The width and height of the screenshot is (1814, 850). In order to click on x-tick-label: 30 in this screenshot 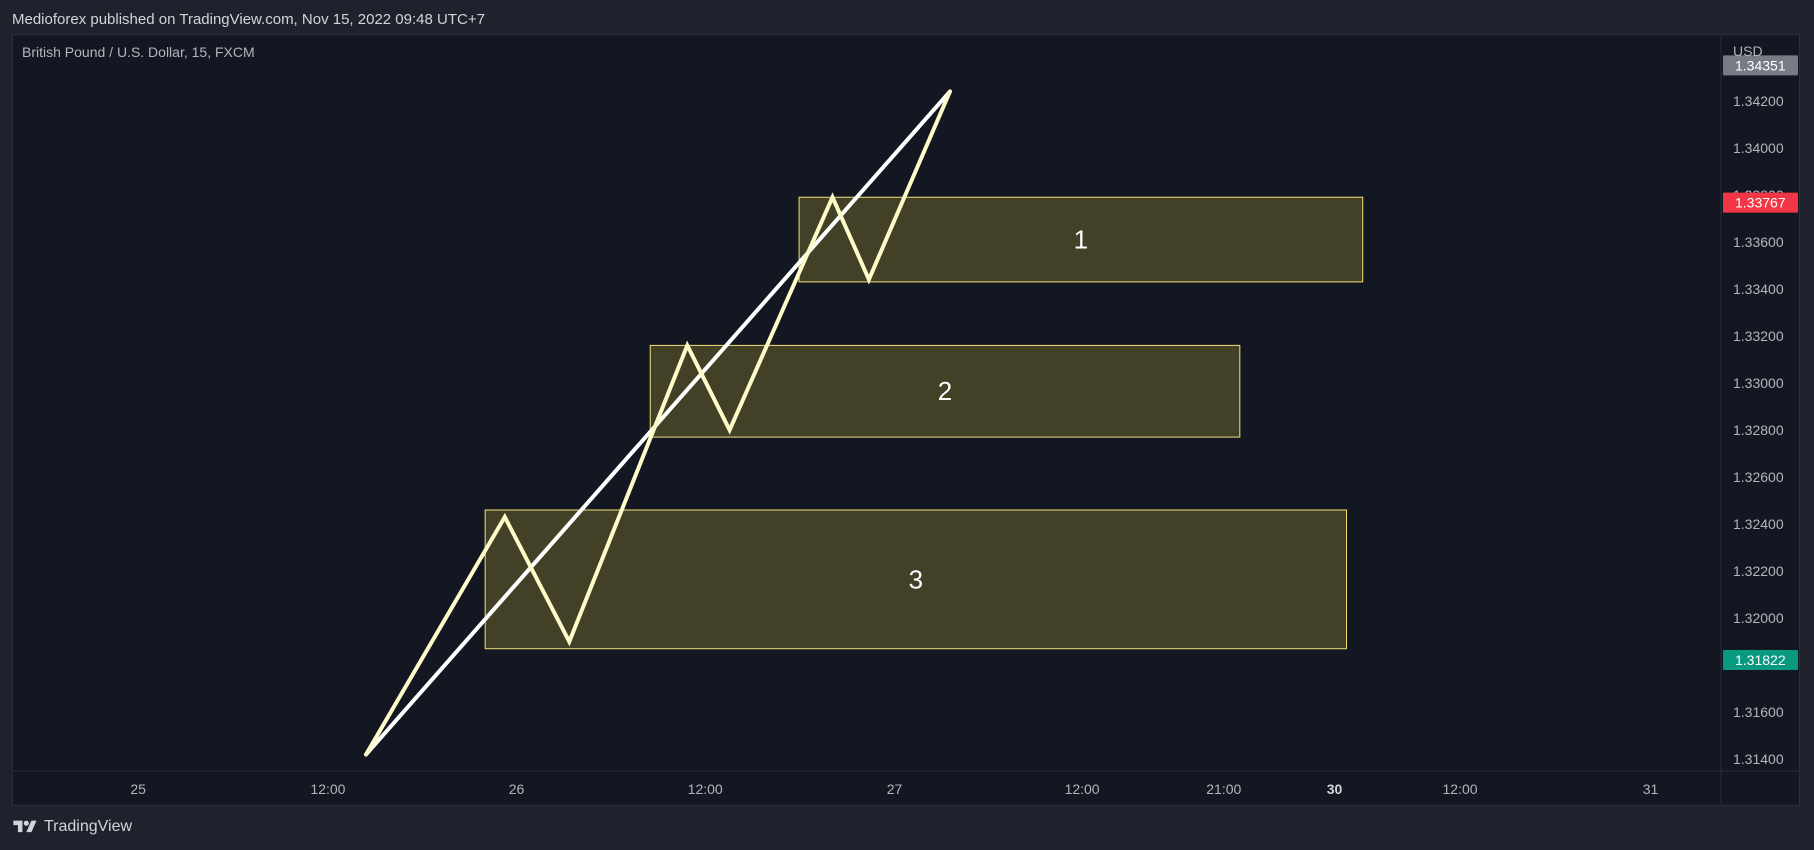, I will do `click(1335, 789)`.